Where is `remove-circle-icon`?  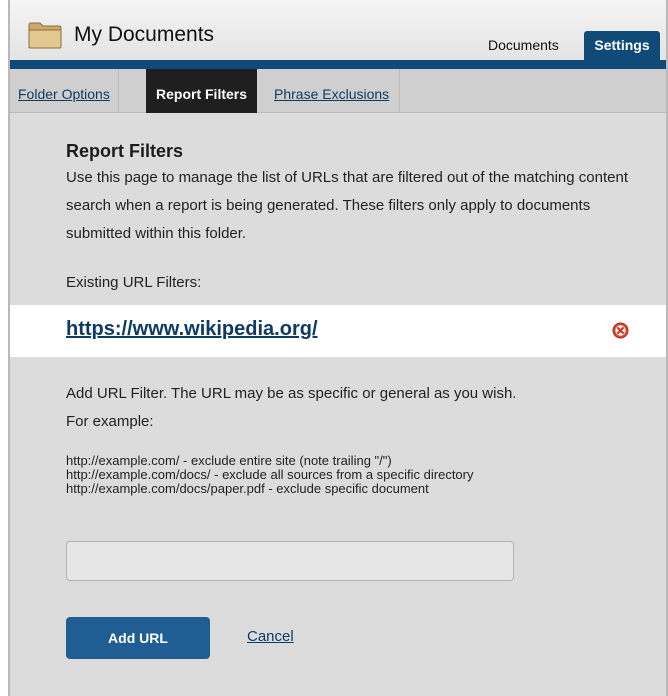
remove-circle-icon is located at coordinates (620, 330).